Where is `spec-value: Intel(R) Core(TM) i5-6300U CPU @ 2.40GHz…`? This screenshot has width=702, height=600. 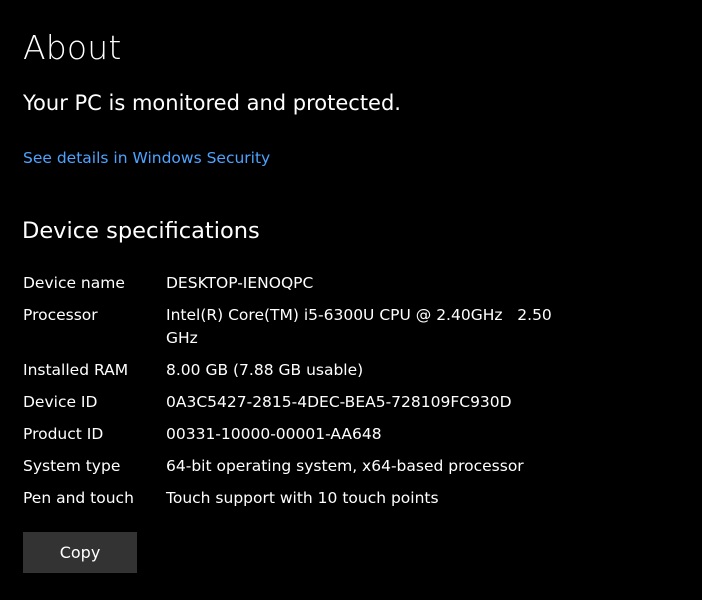 spec-value: Intel(R) Core(TM) i5-6300U CPU @ 2.40GHz… is located at coordinates (361, 326).